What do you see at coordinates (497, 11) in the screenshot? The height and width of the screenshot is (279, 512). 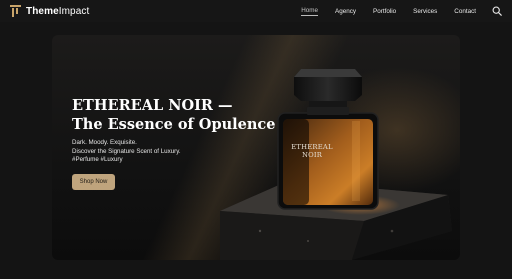 I see `search-icon` at bounding box center [497, 11].